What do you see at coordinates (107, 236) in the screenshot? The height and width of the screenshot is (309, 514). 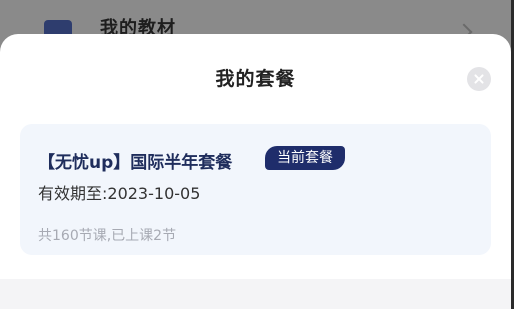 I see `plan-lessons: 共160节课,已上课2节` at bounding box center [107, 236].